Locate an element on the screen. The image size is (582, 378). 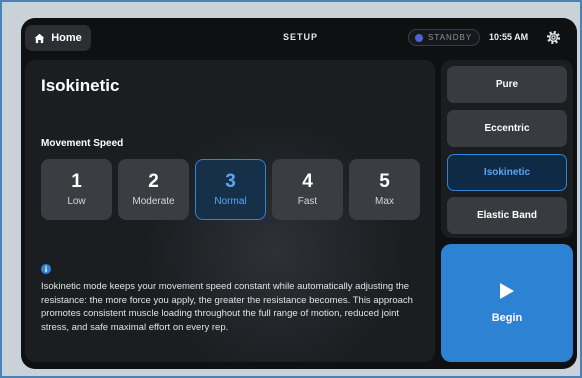
mode-button-pure: Pure is located at coordinates (507, 84).